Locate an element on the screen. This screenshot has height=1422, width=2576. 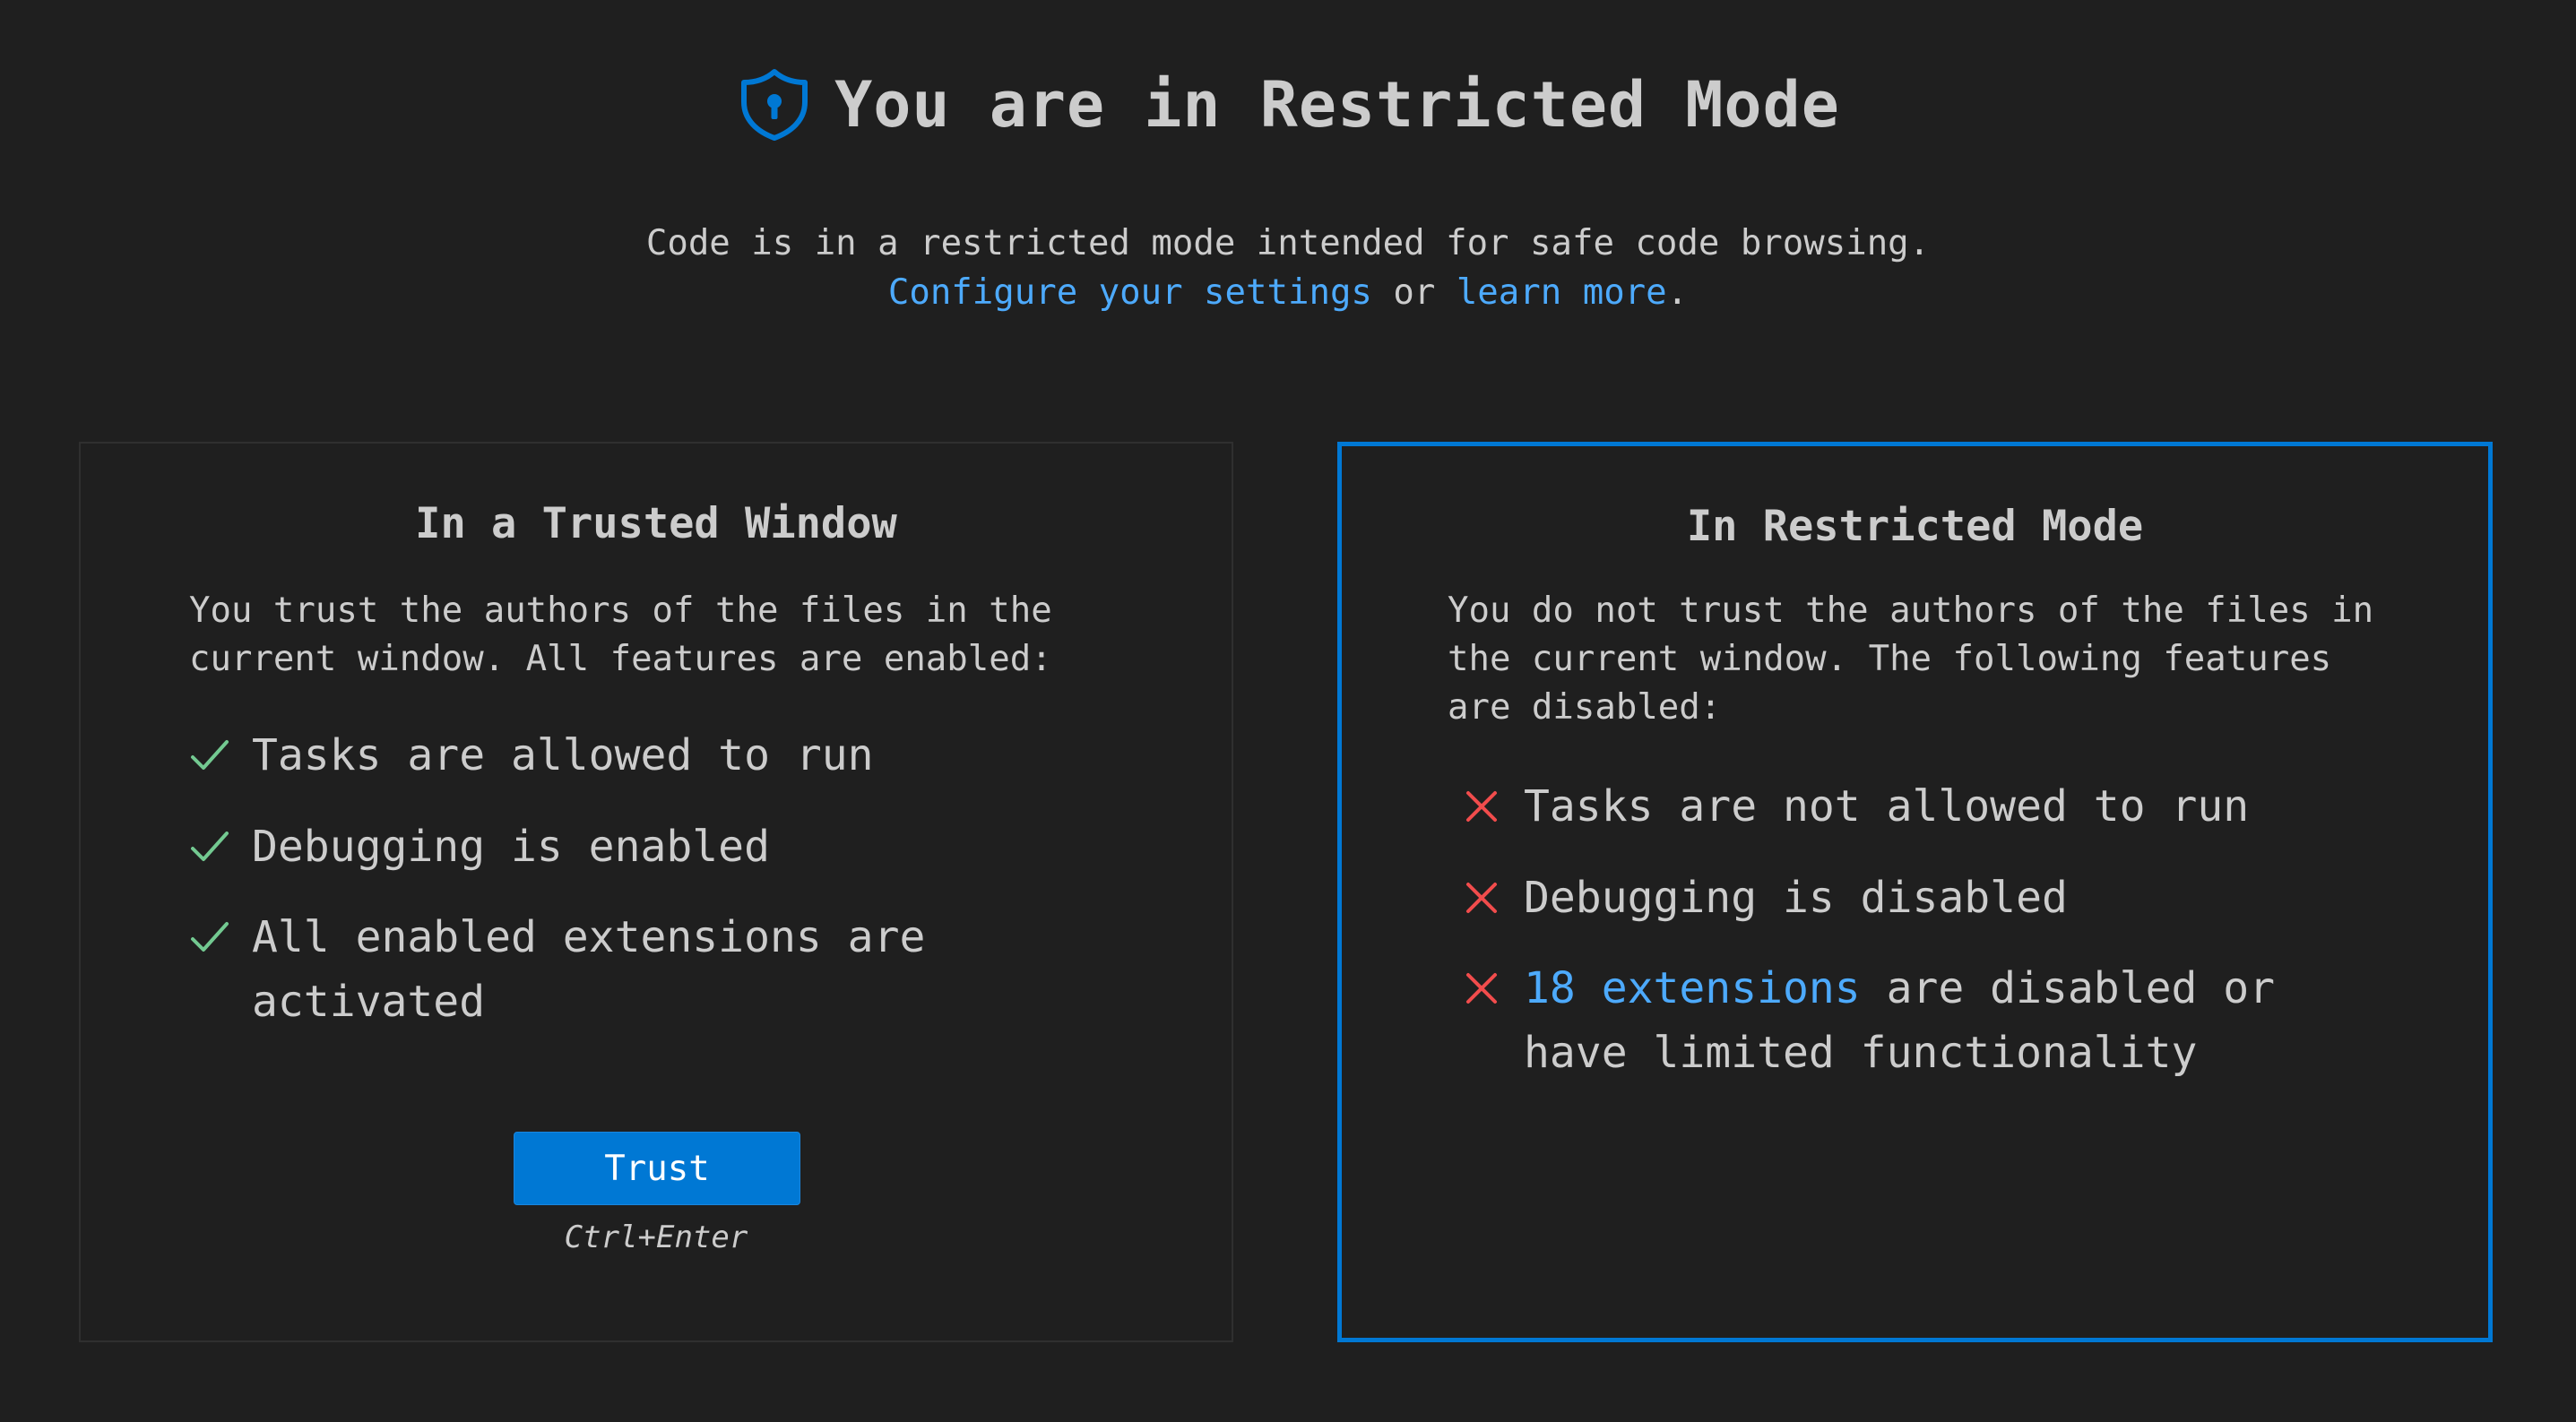
restricted-feature-item: Debugging is disabled is located at coordinates (1940, 898).